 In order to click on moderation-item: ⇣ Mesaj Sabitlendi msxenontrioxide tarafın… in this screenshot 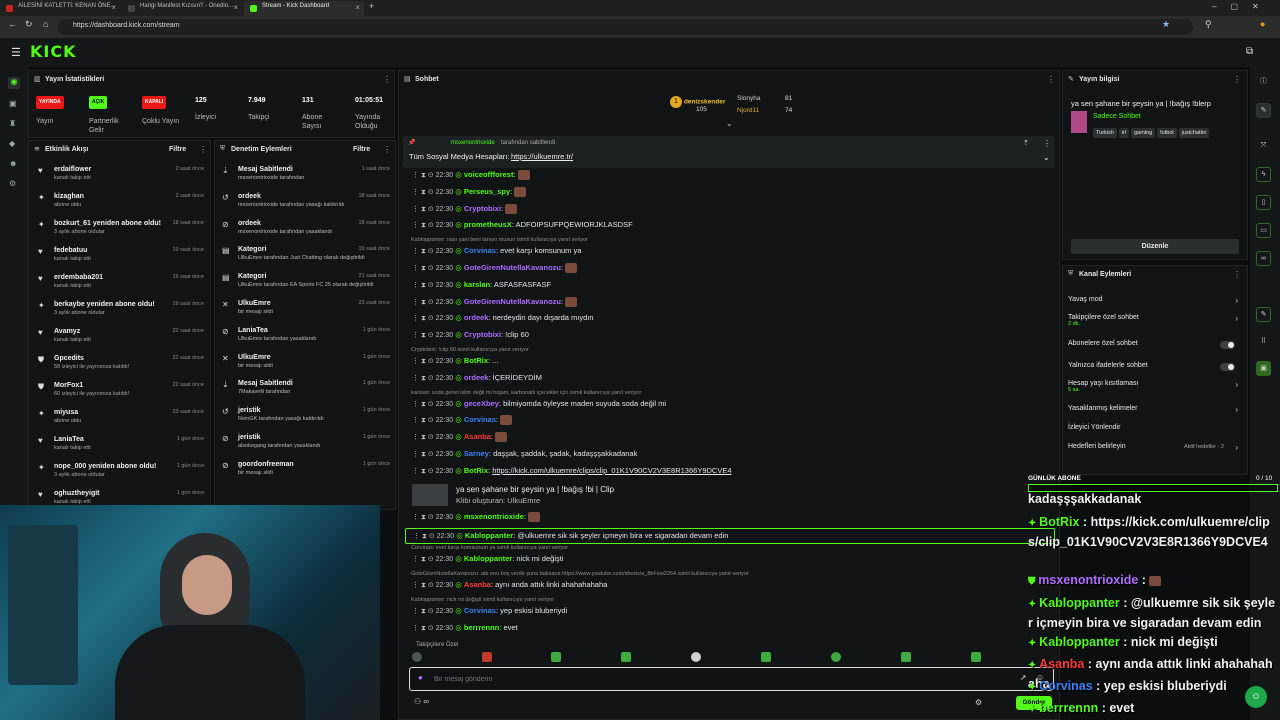, I will do `click(306, 177)`.